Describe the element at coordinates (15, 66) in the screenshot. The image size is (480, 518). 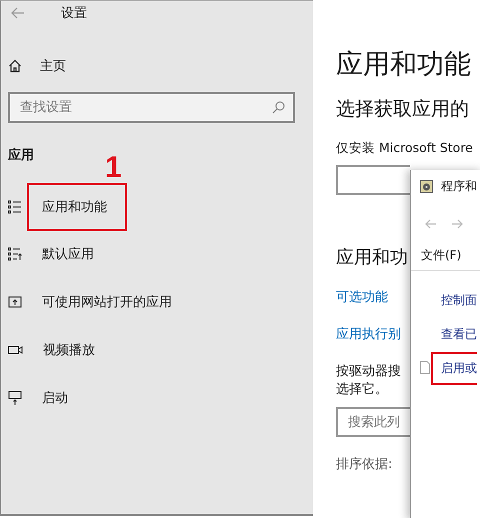
I see `home-icon` at that location.